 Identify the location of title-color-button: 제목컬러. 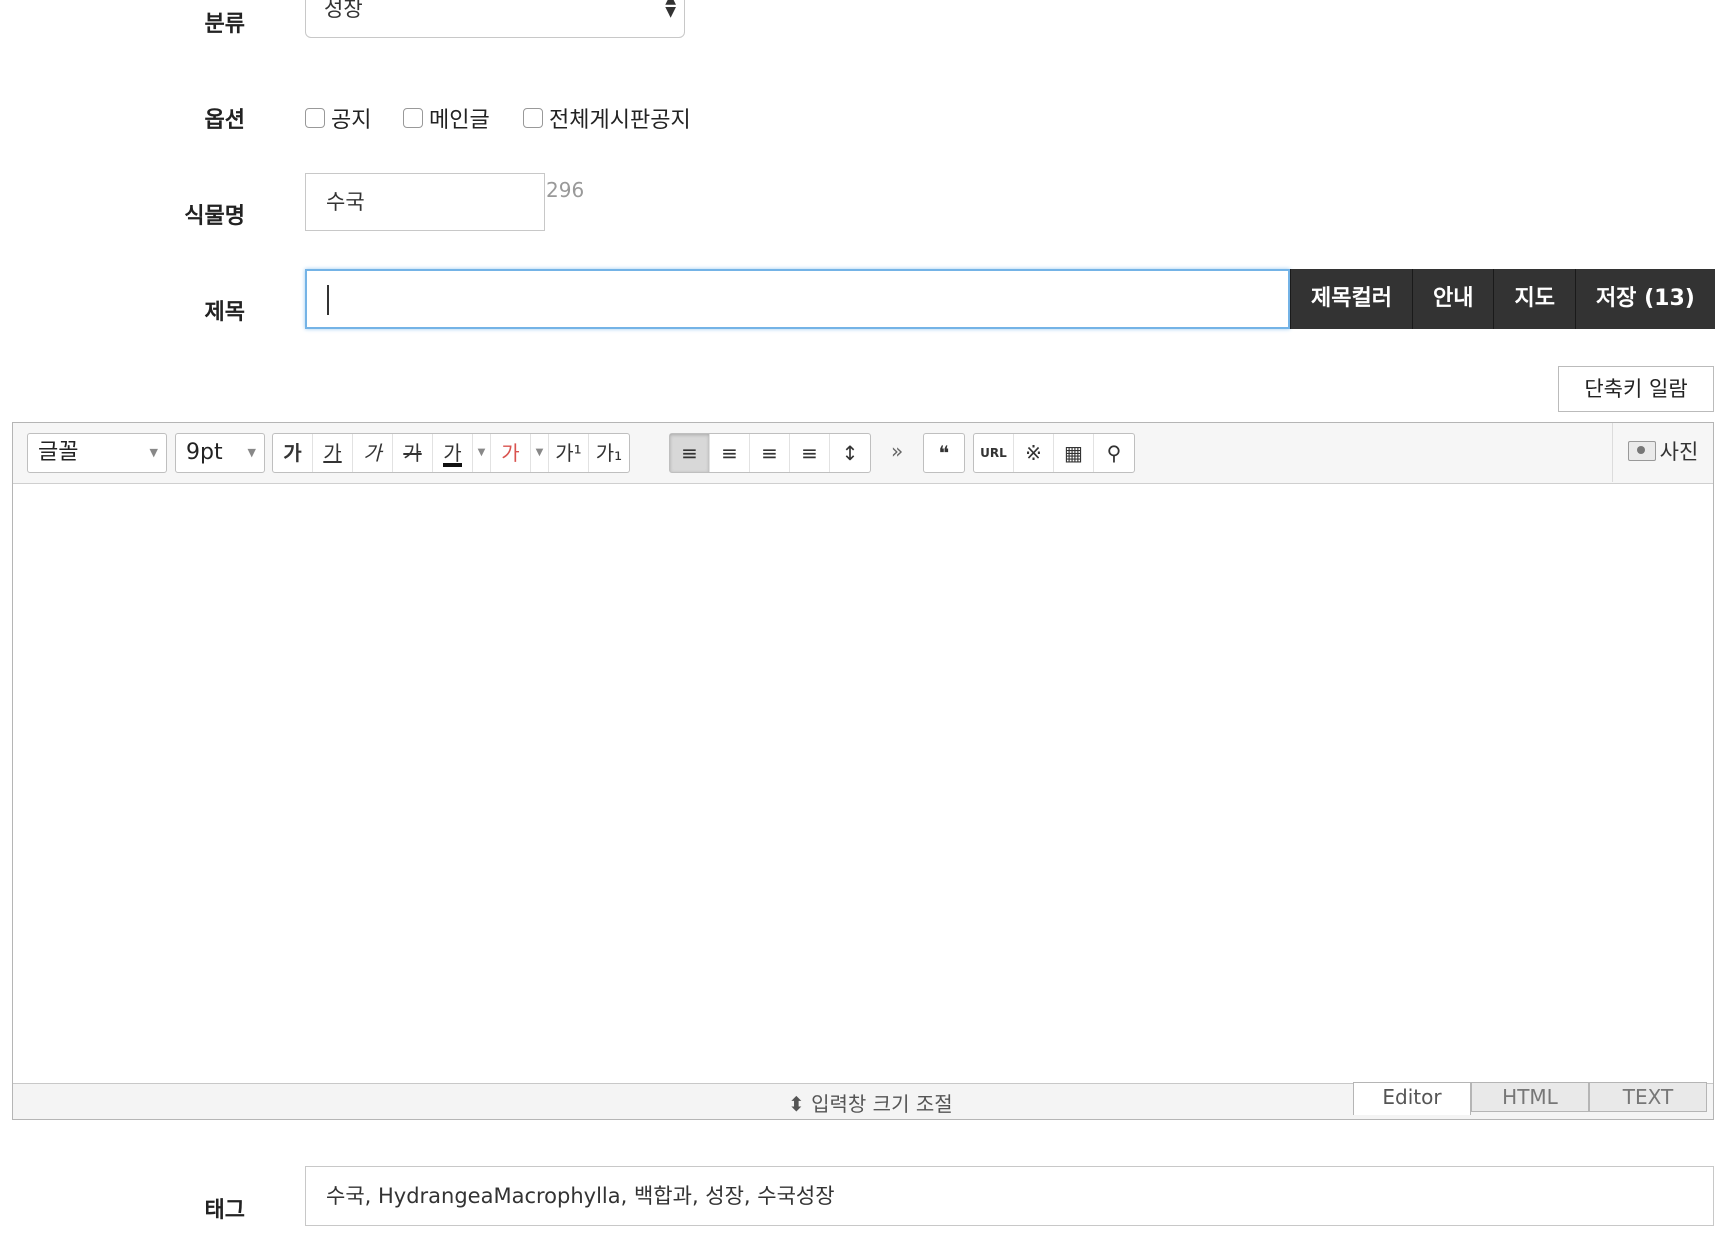
(1351, 299).